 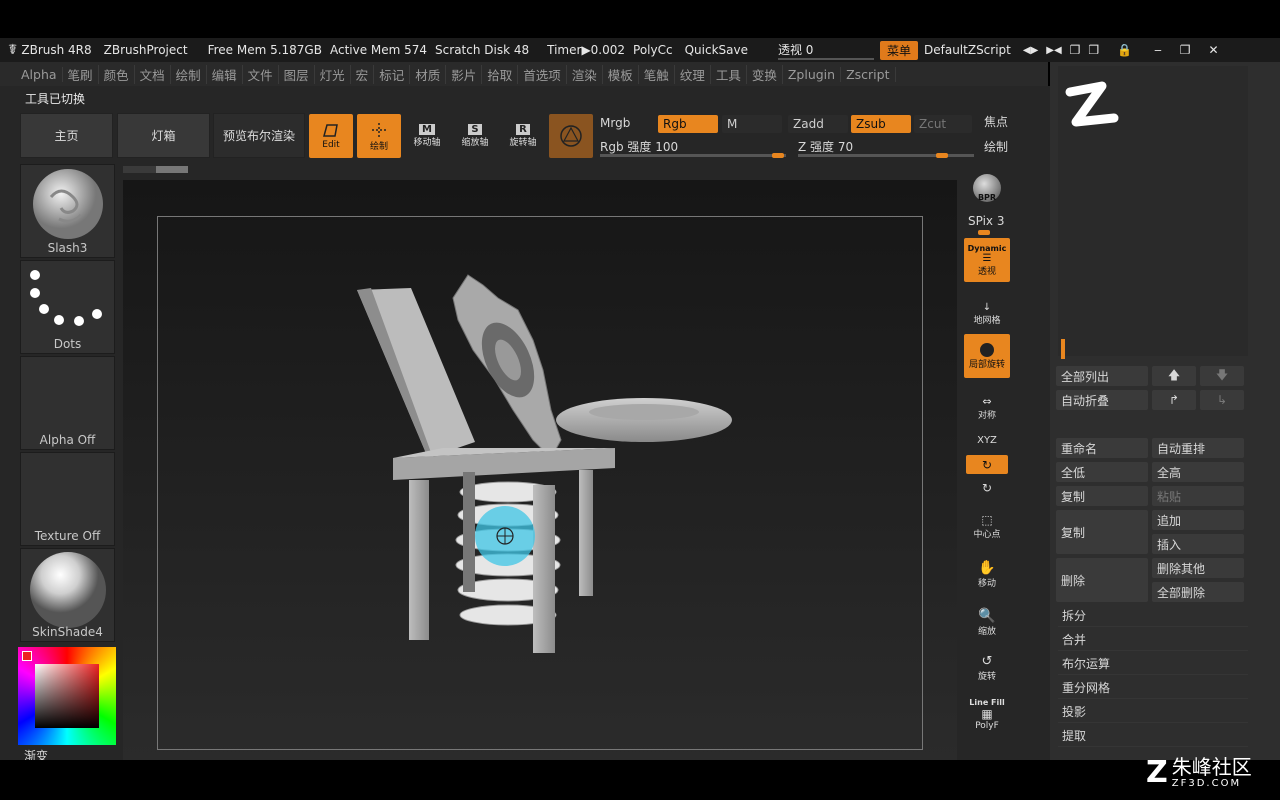 I want to click on subtool-scrollbar, so click(x=1063, y=349).